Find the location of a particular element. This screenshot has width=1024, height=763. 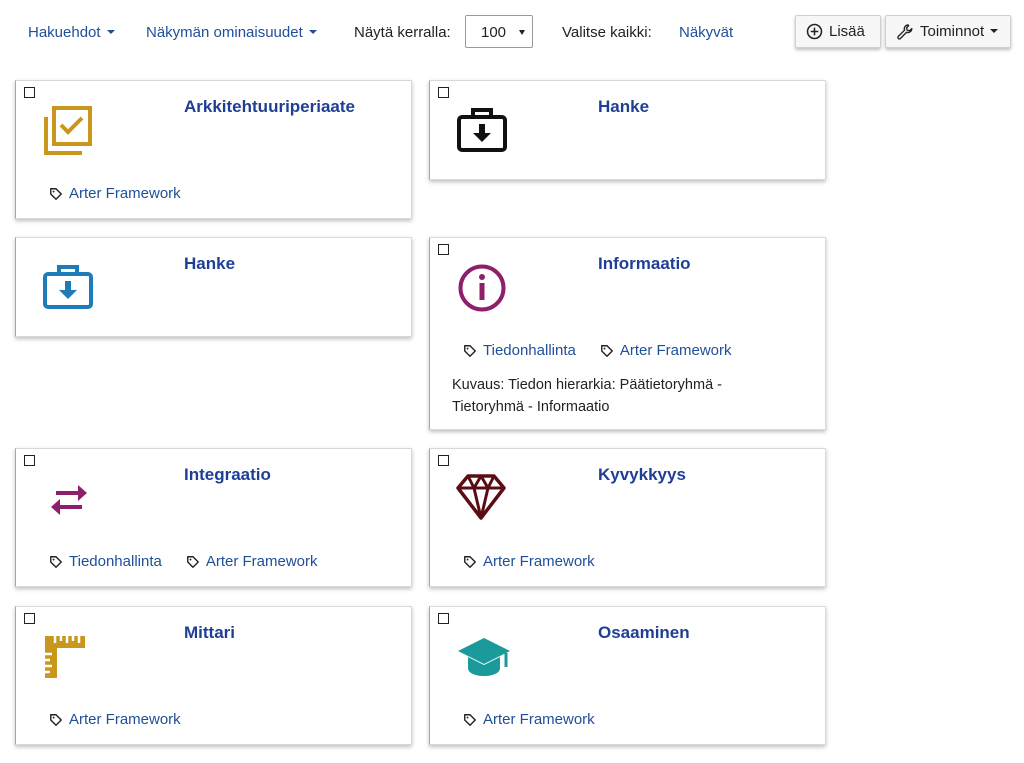

select-visible-link: Näkyvät is located at coordinates (706, 32).